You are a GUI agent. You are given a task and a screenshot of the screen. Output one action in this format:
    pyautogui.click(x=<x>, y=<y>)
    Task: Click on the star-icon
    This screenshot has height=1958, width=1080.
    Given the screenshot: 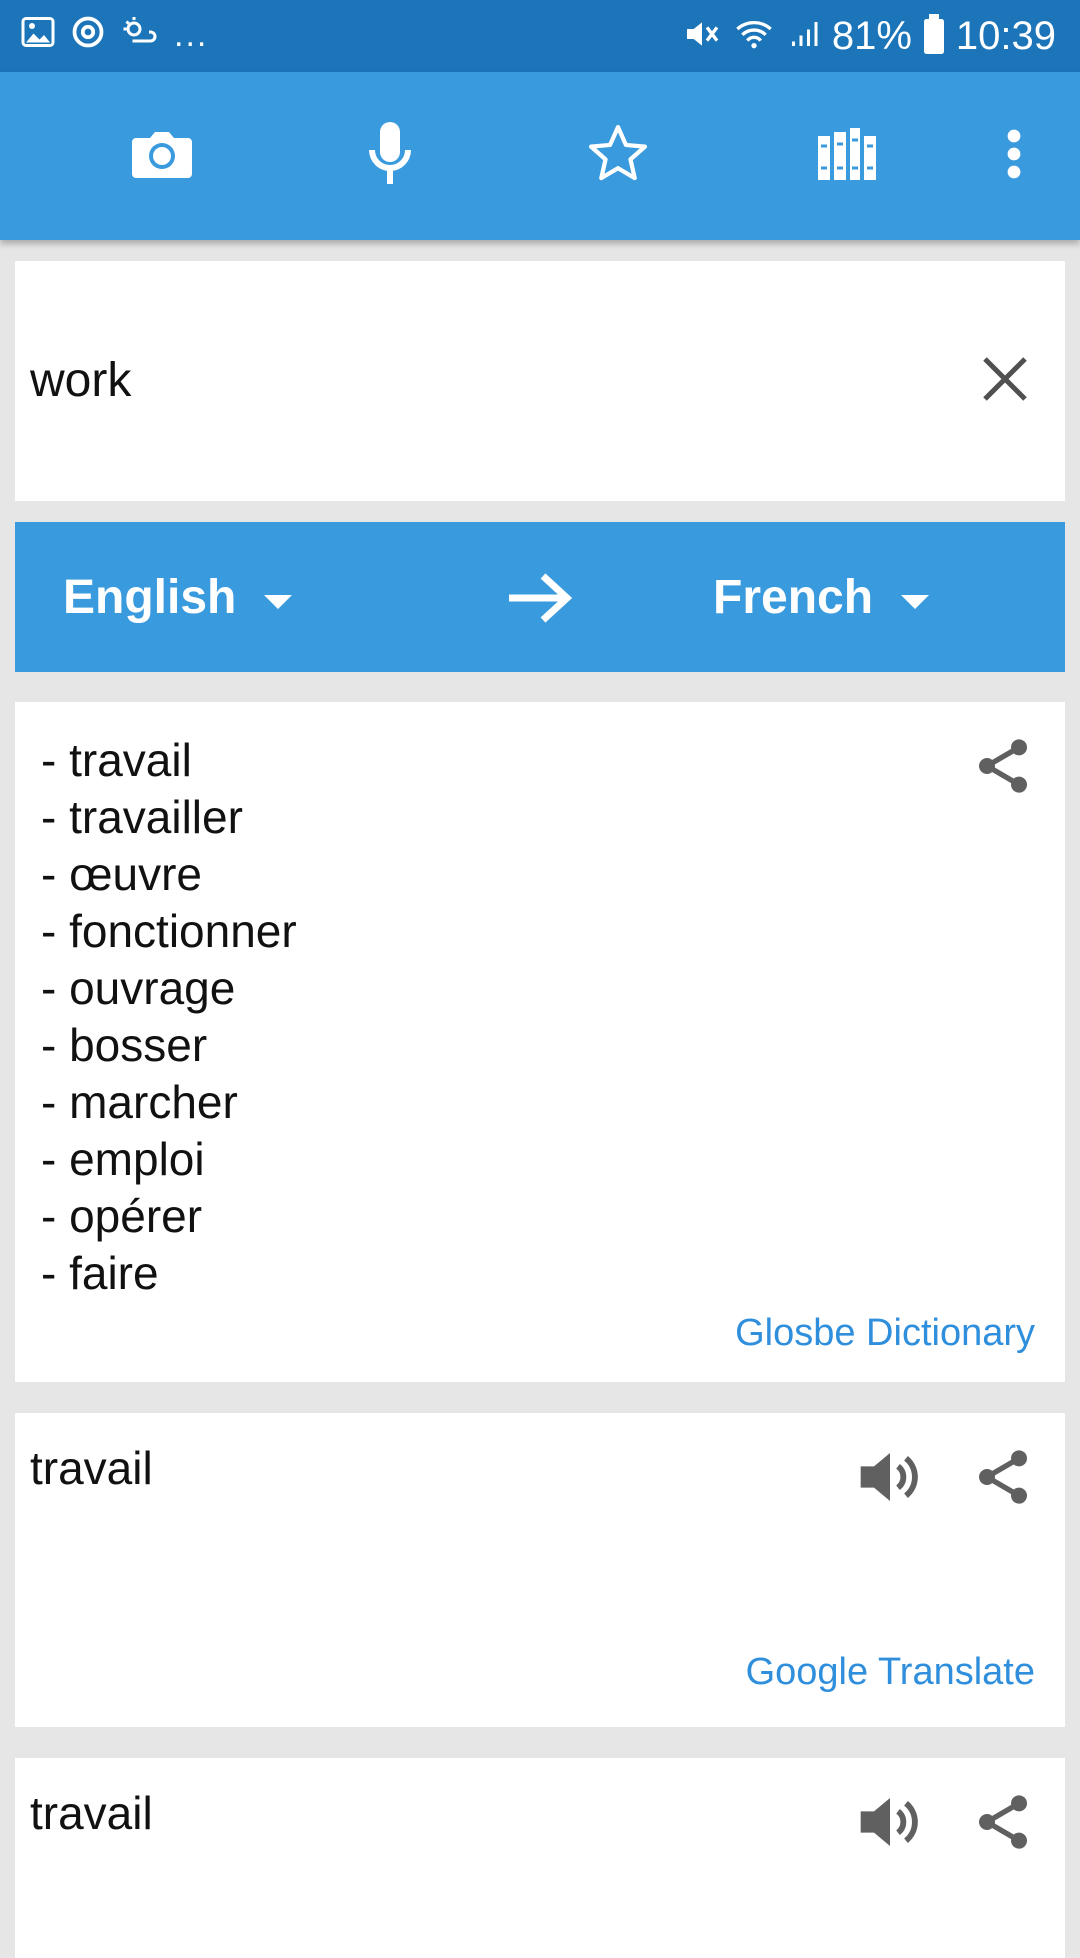 What is the action you would take?
    pyautogui.click(x=618, y=156)
    